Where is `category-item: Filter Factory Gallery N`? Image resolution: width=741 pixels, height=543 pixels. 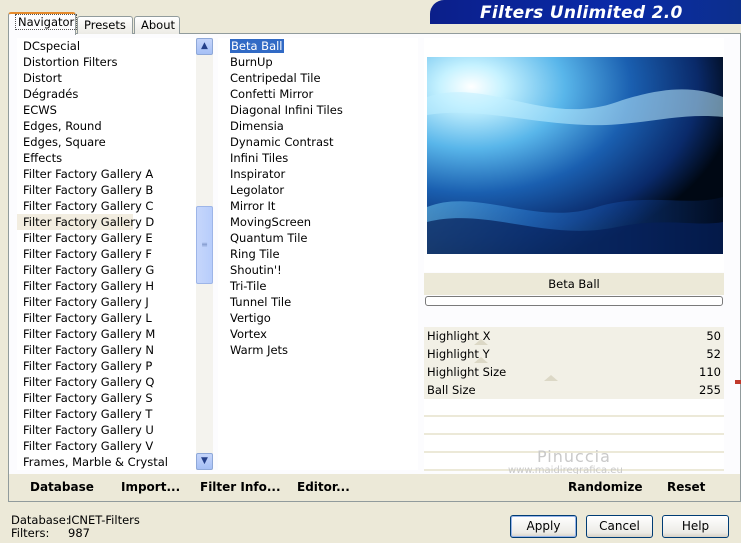
category-item: Filter Factory Gallery N is located at coordinates (107, 350).